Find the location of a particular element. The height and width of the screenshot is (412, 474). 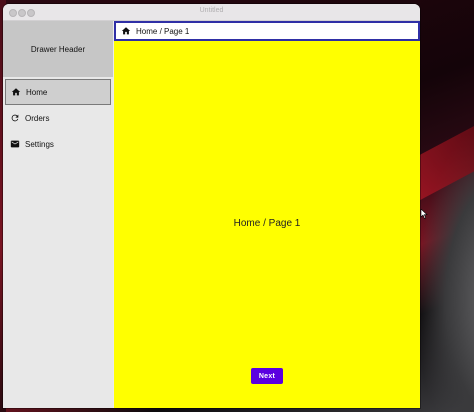

drawer-header: Drawer Header is located at coordinates (58, 49).